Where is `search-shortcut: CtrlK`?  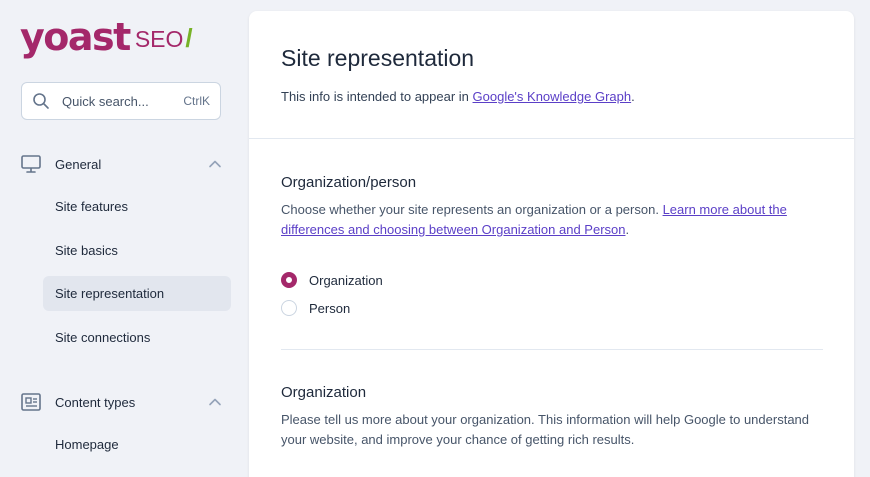
search-shortcut: CtrlK is located at coordinates (196, 101).